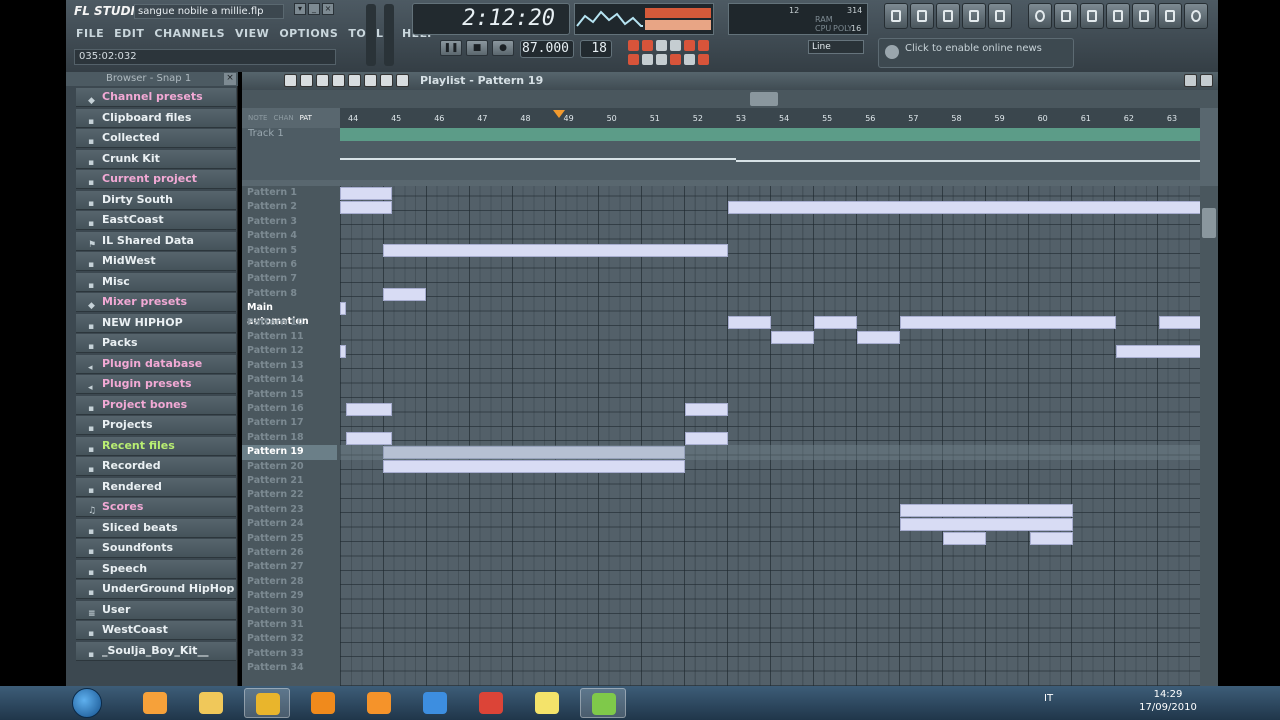 This screenshot has width=1280, height=720. What do you see at coordinates (156, 138) in the screenshot?
I see `browser-item: ▪ Collected` at bounding box center [156, 138].